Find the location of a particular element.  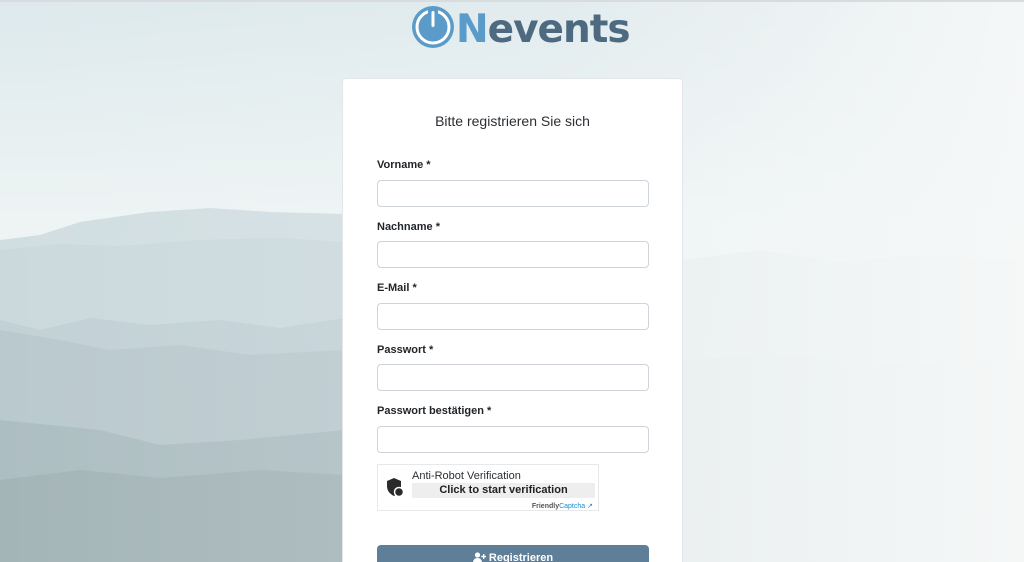

register-label: Registrieren is located at coordinates (521, 557).